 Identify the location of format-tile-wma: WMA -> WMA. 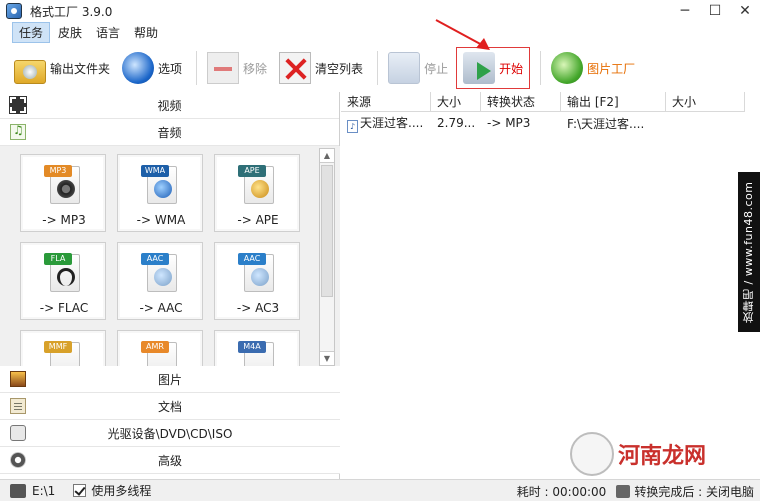
(160, 193).